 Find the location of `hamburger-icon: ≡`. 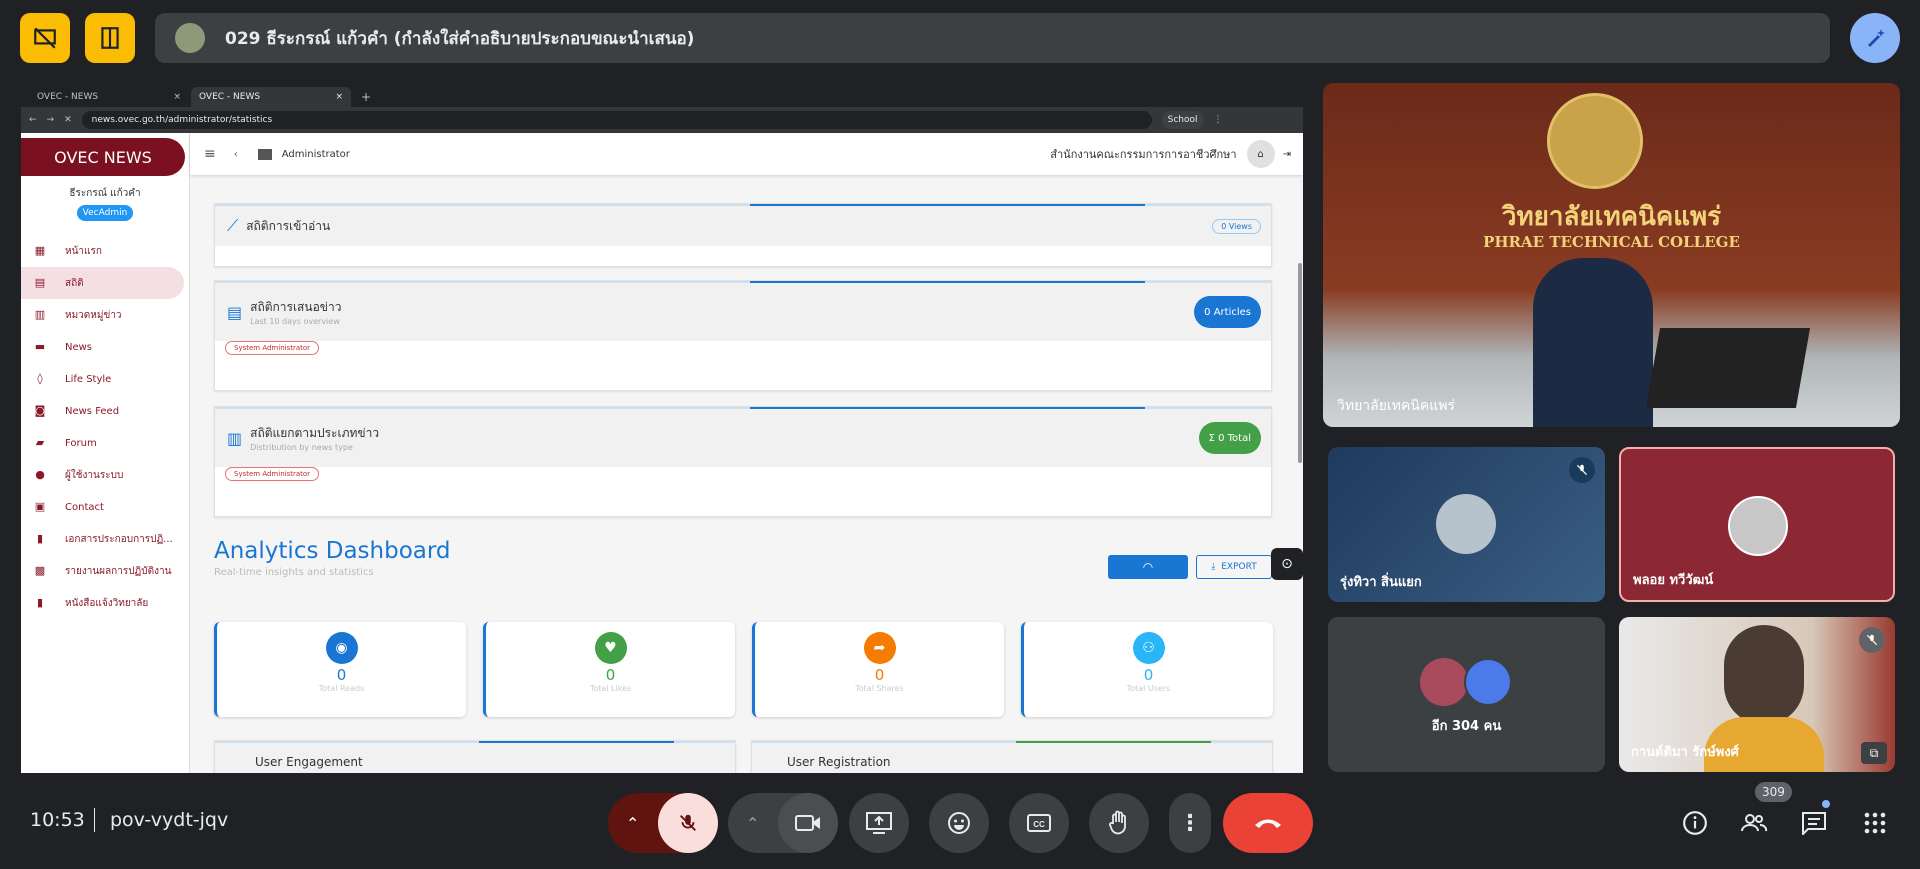

hamburger-icon: ≡ is located at coordinates (210, 154).